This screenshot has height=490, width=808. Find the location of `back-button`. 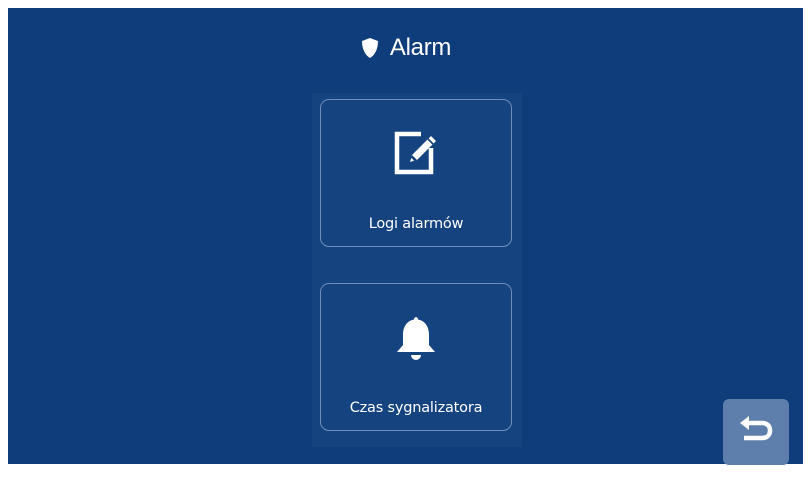

back-button is located at coordinates (756, 432).